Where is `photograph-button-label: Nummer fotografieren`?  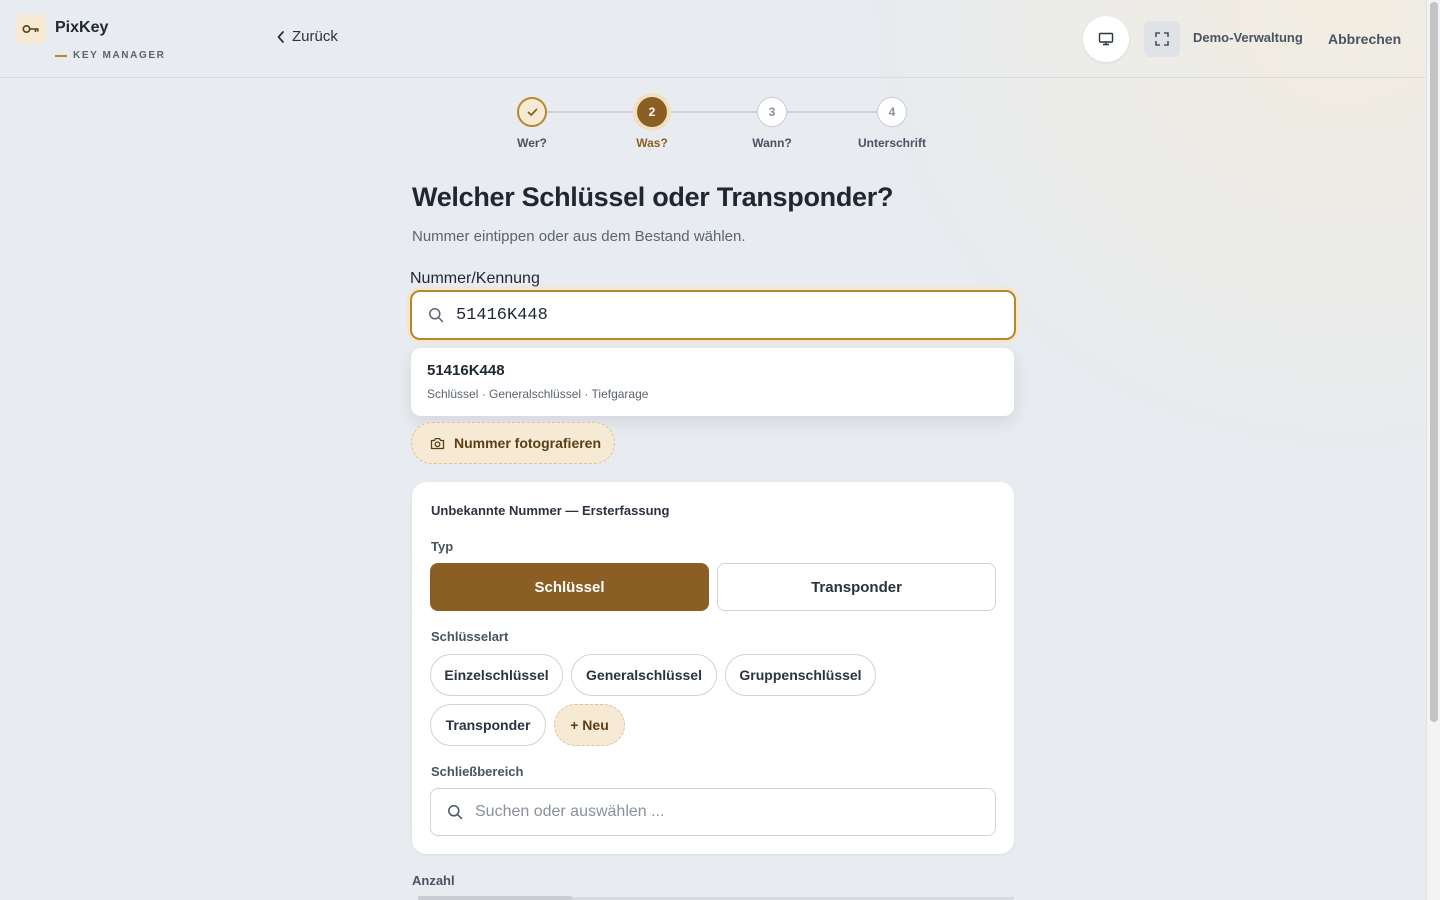 photograph-button-label: Nummer fotografieren is located at coordinates (528, 443).